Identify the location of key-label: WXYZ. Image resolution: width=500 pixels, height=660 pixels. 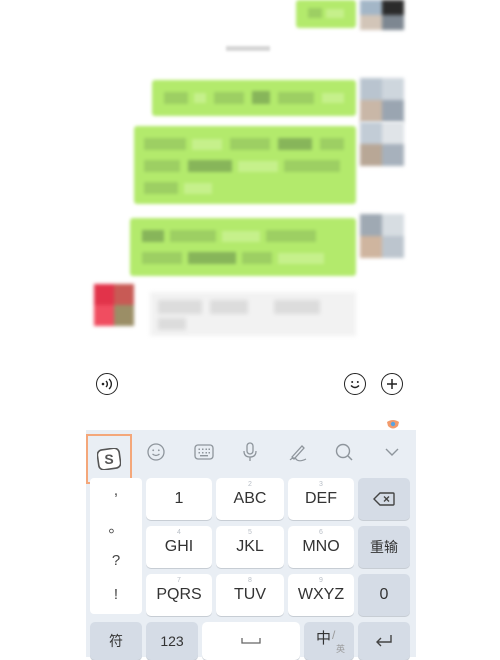
(321, 594).